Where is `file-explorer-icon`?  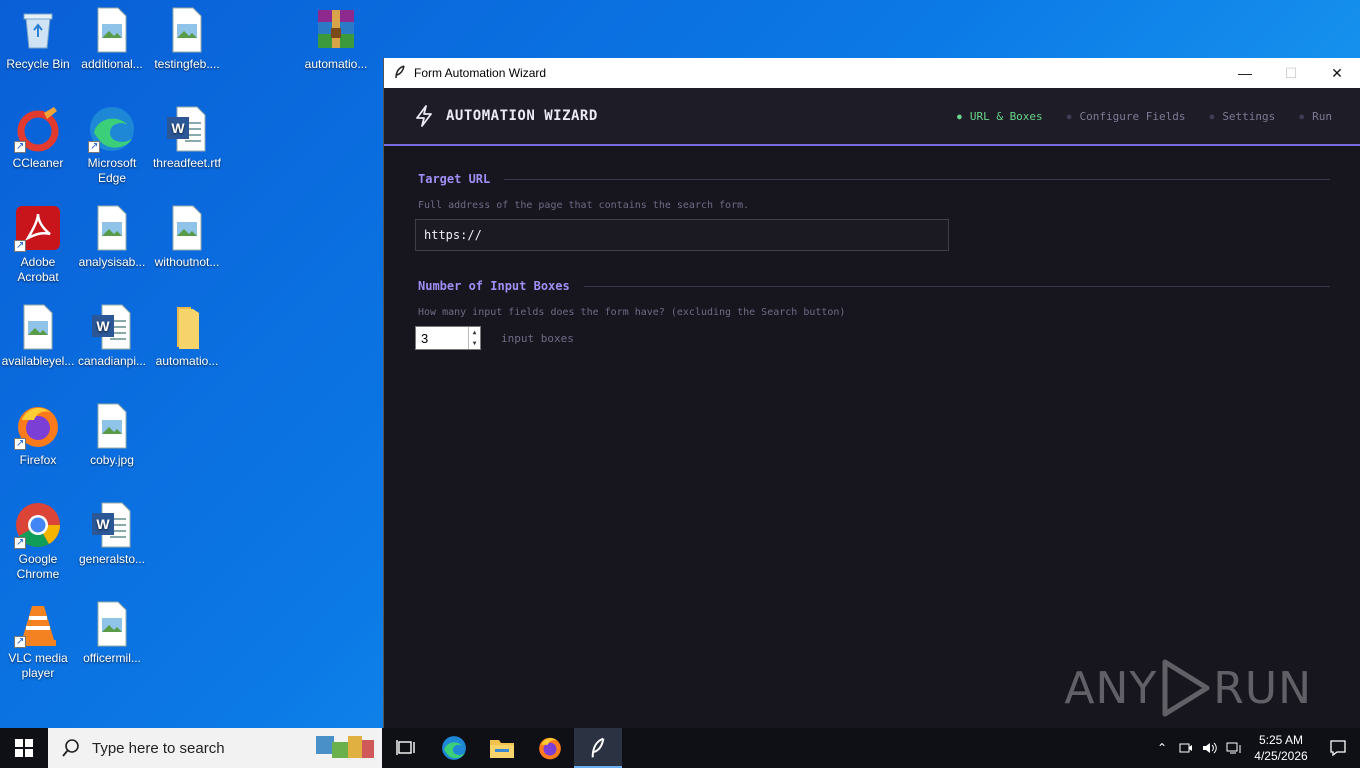
file-explorer-icon is located at coordinates (502, 749).